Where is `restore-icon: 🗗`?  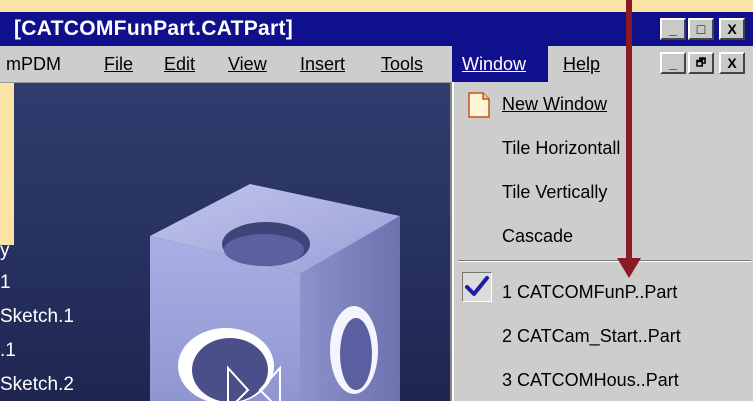 restore-icon: 🗗 is located at coordinates (701, 62).